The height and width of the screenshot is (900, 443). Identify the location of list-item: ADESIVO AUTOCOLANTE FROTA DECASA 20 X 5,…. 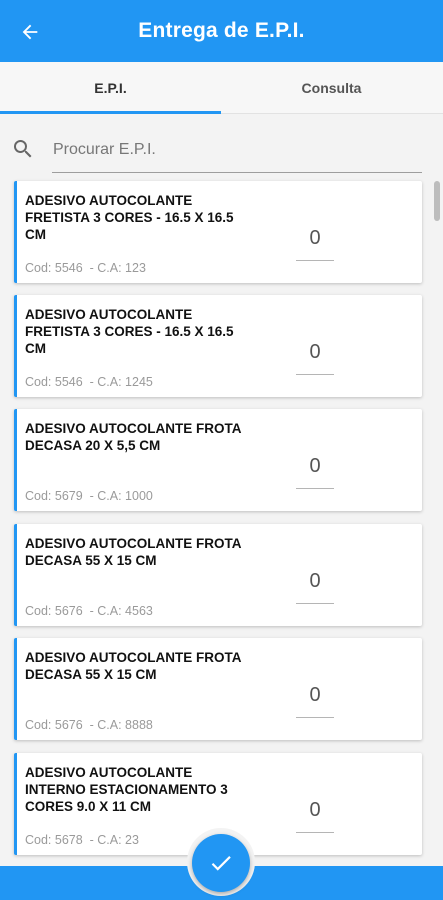
(218, 460).